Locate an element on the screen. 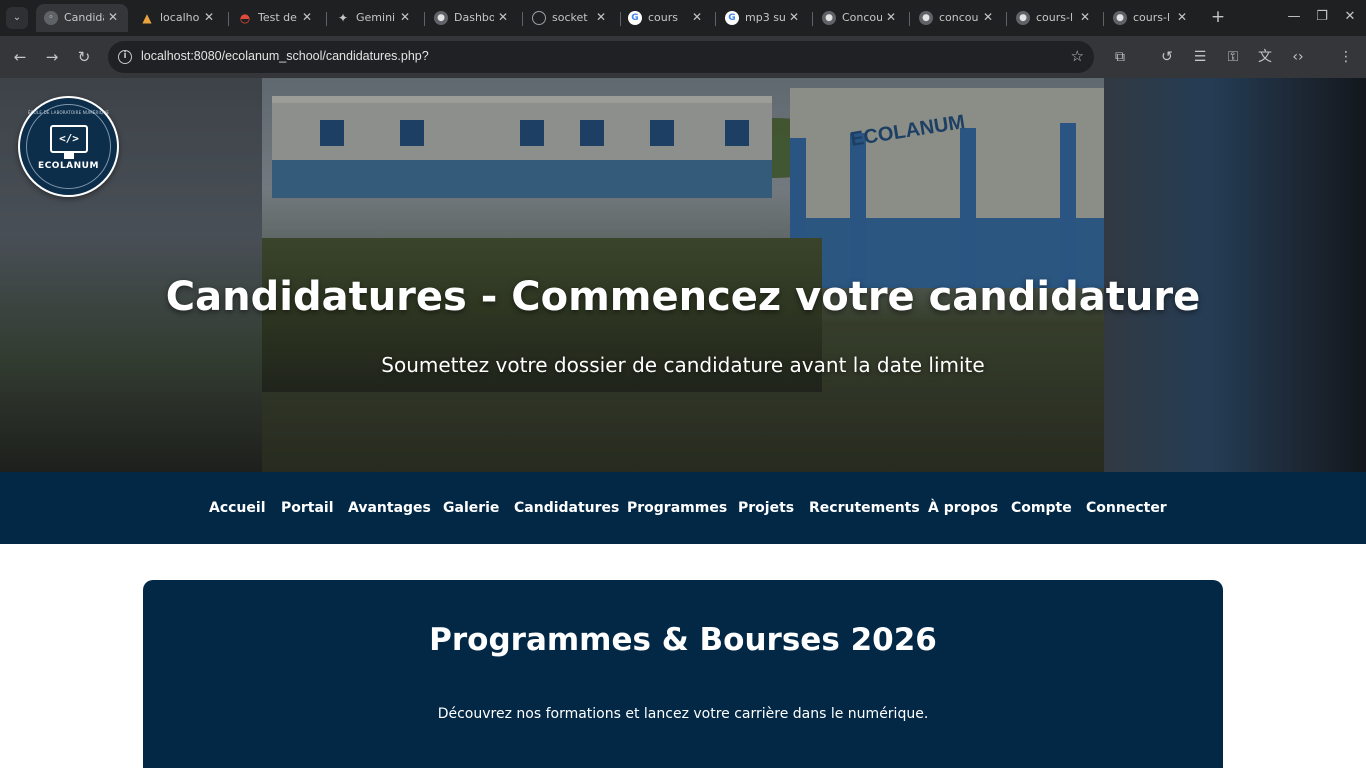 Image resolution: width=1366 pixels, height=768 pixels. nav-portail: Portail is located at coordinates (307, 508).